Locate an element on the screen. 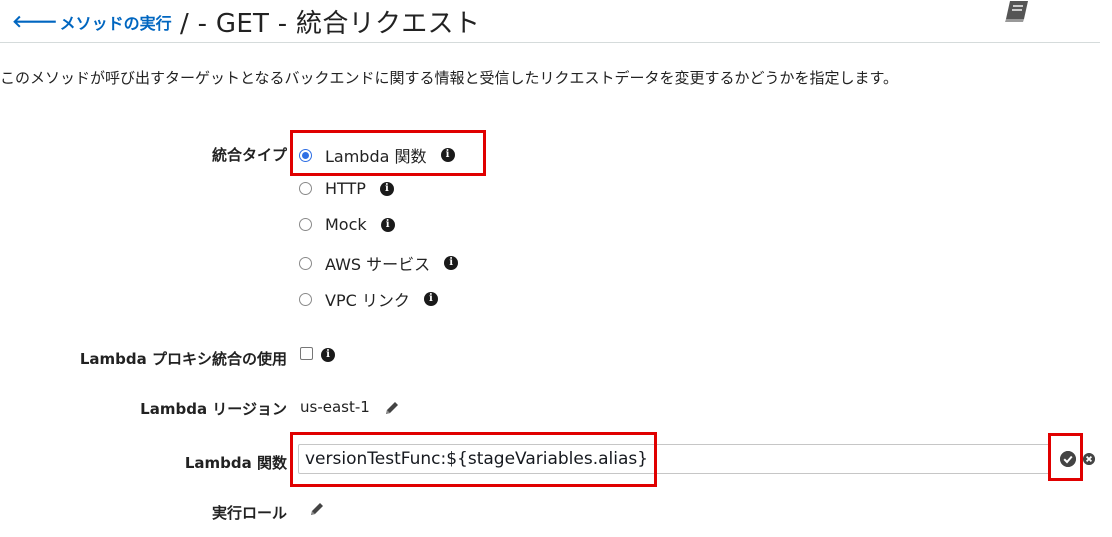 This screenshot has height=537, width=1112. execution-role-label: 実行ロール is located at coordinates (249, 513).